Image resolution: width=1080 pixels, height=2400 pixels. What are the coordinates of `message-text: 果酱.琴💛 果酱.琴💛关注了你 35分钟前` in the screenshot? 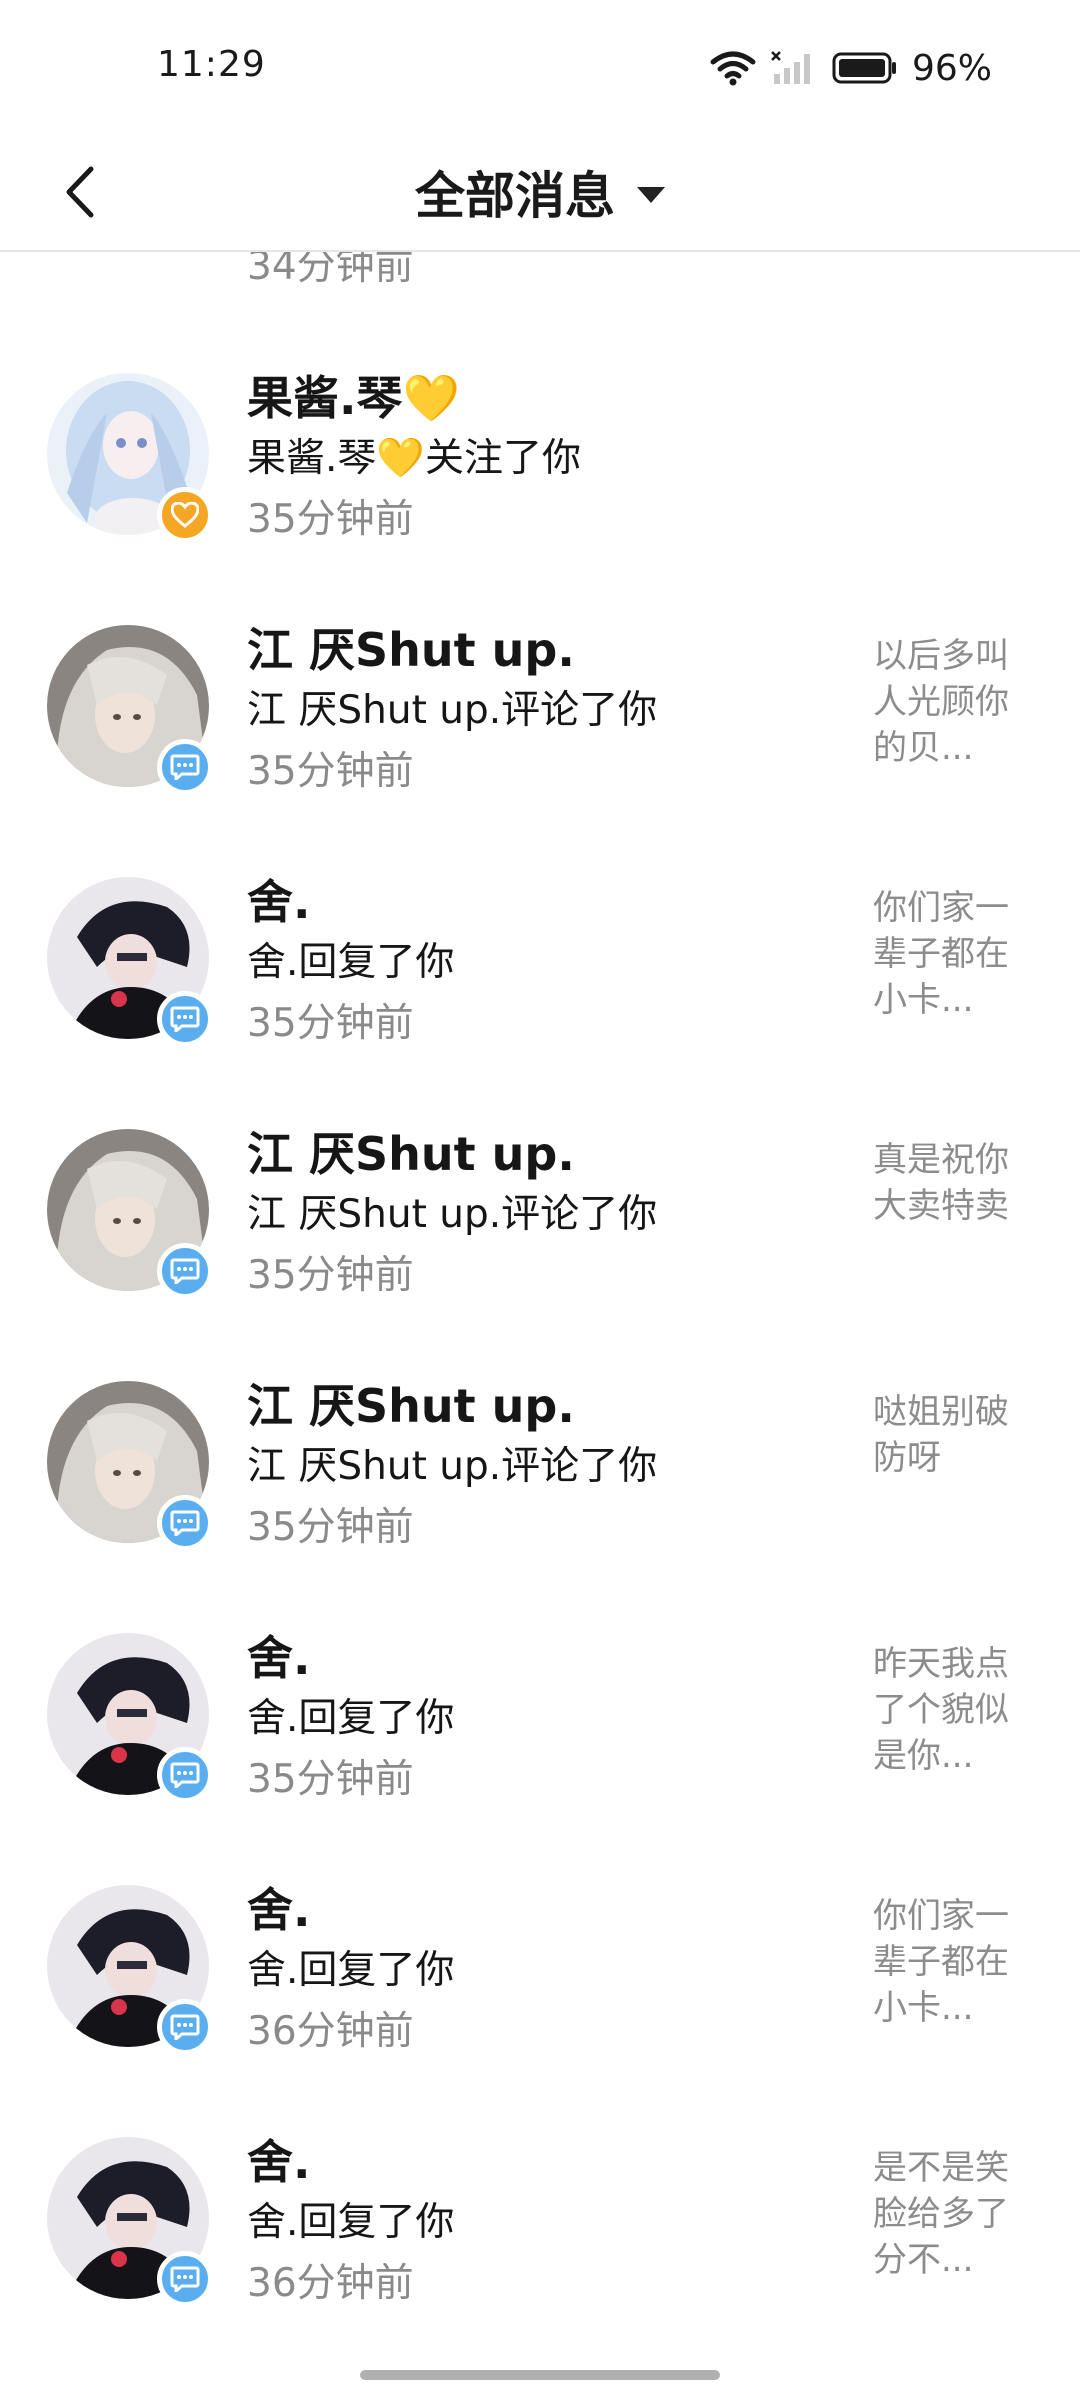 It's located at (547, 459).